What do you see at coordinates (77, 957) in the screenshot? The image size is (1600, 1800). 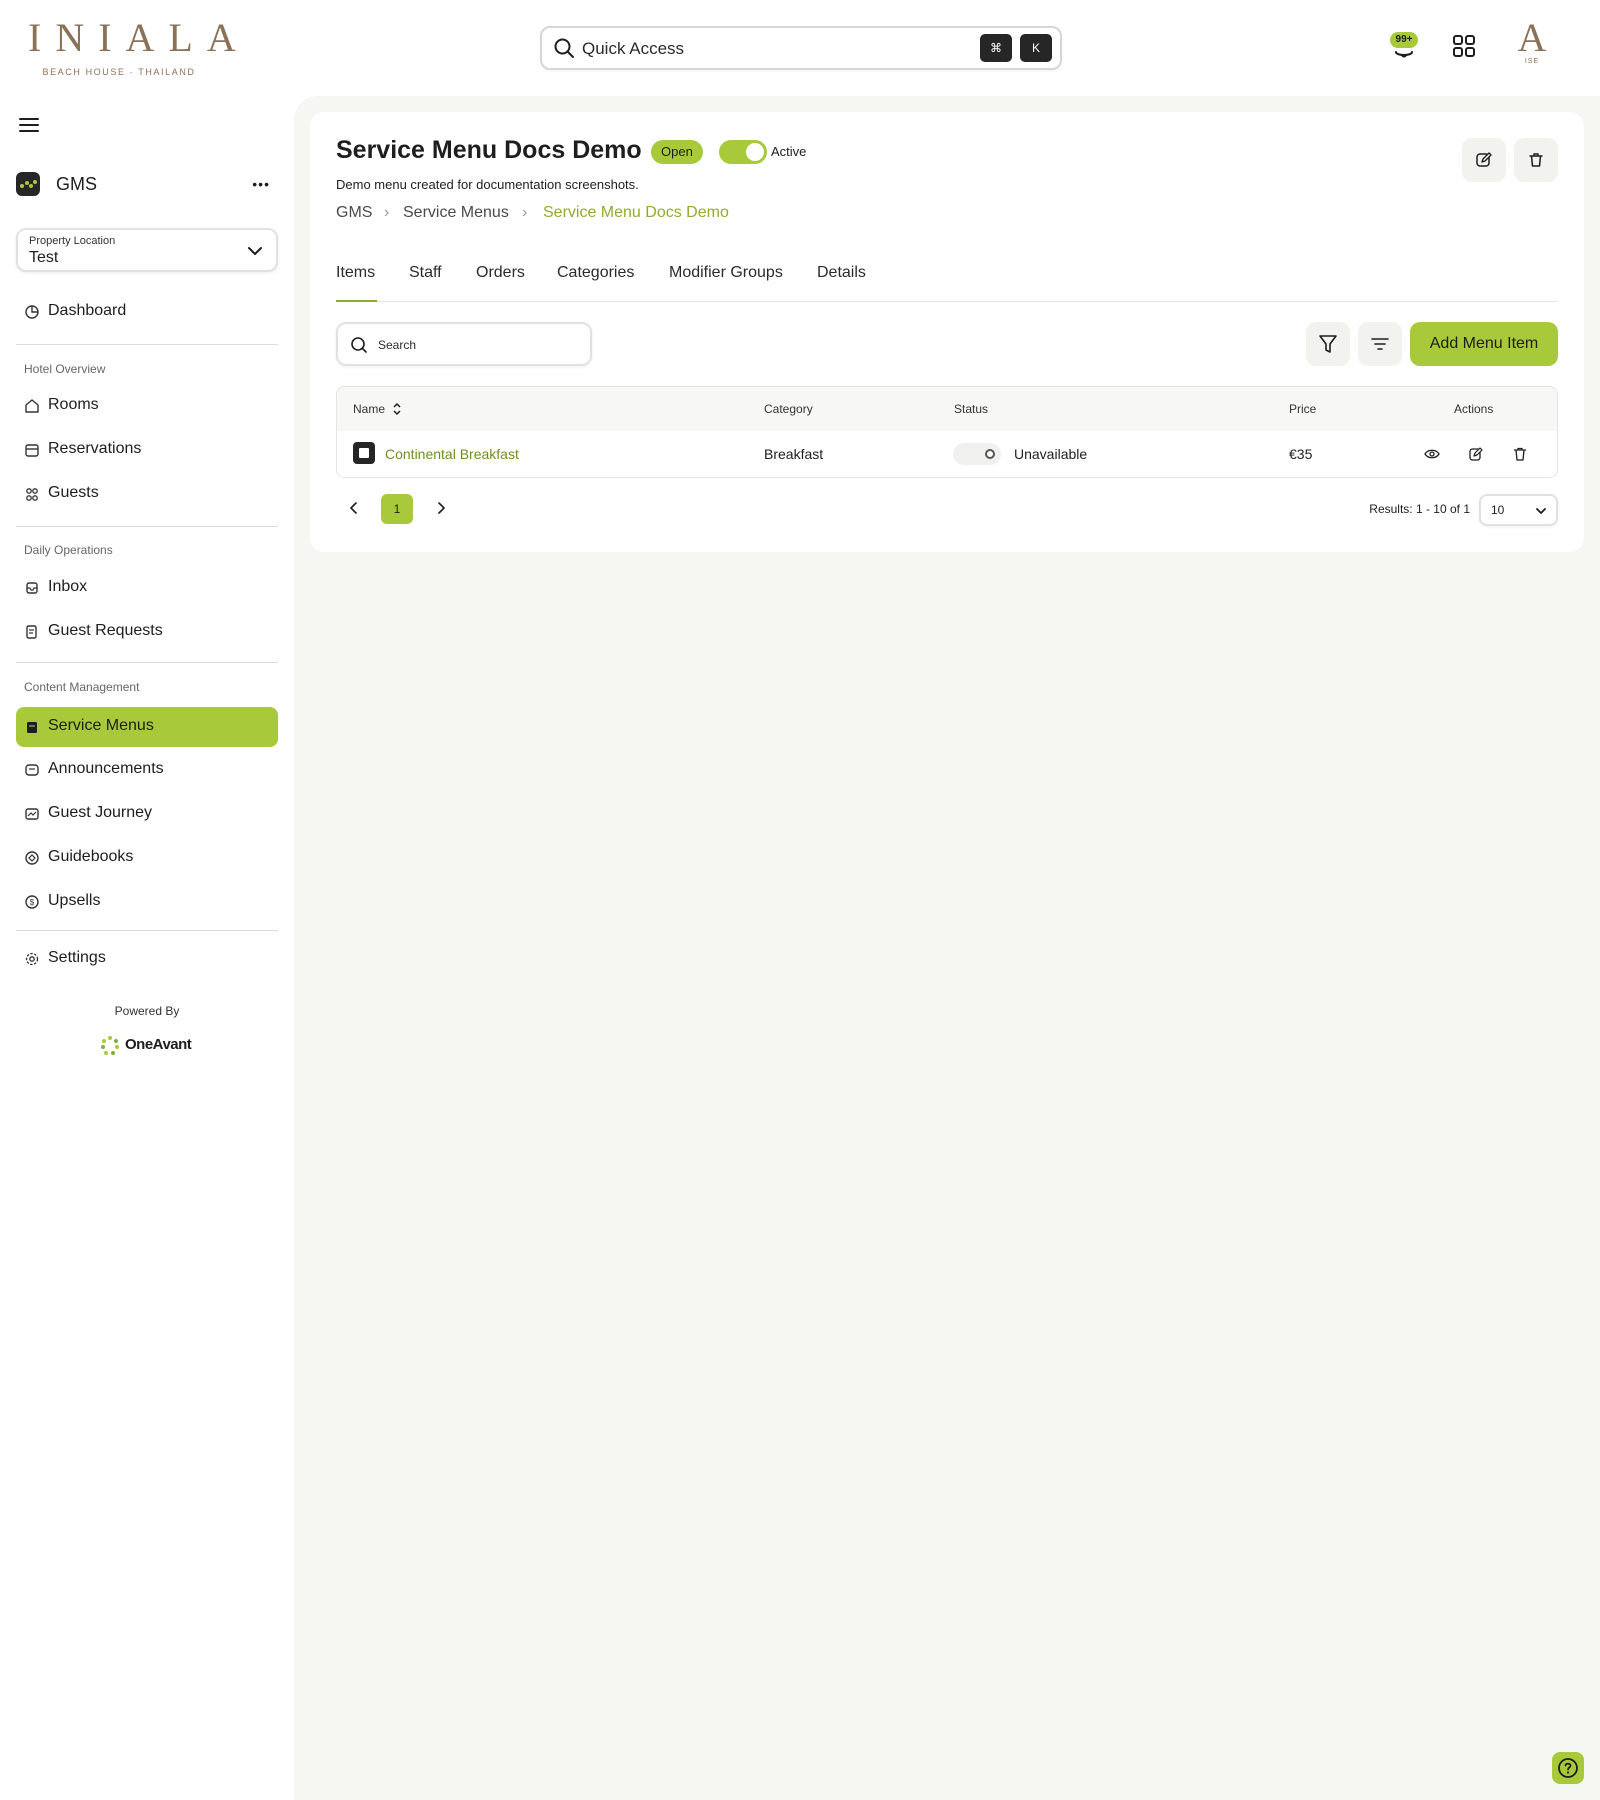 I see `sidebar-item-label: Settings` at bounding box center [77, 957].